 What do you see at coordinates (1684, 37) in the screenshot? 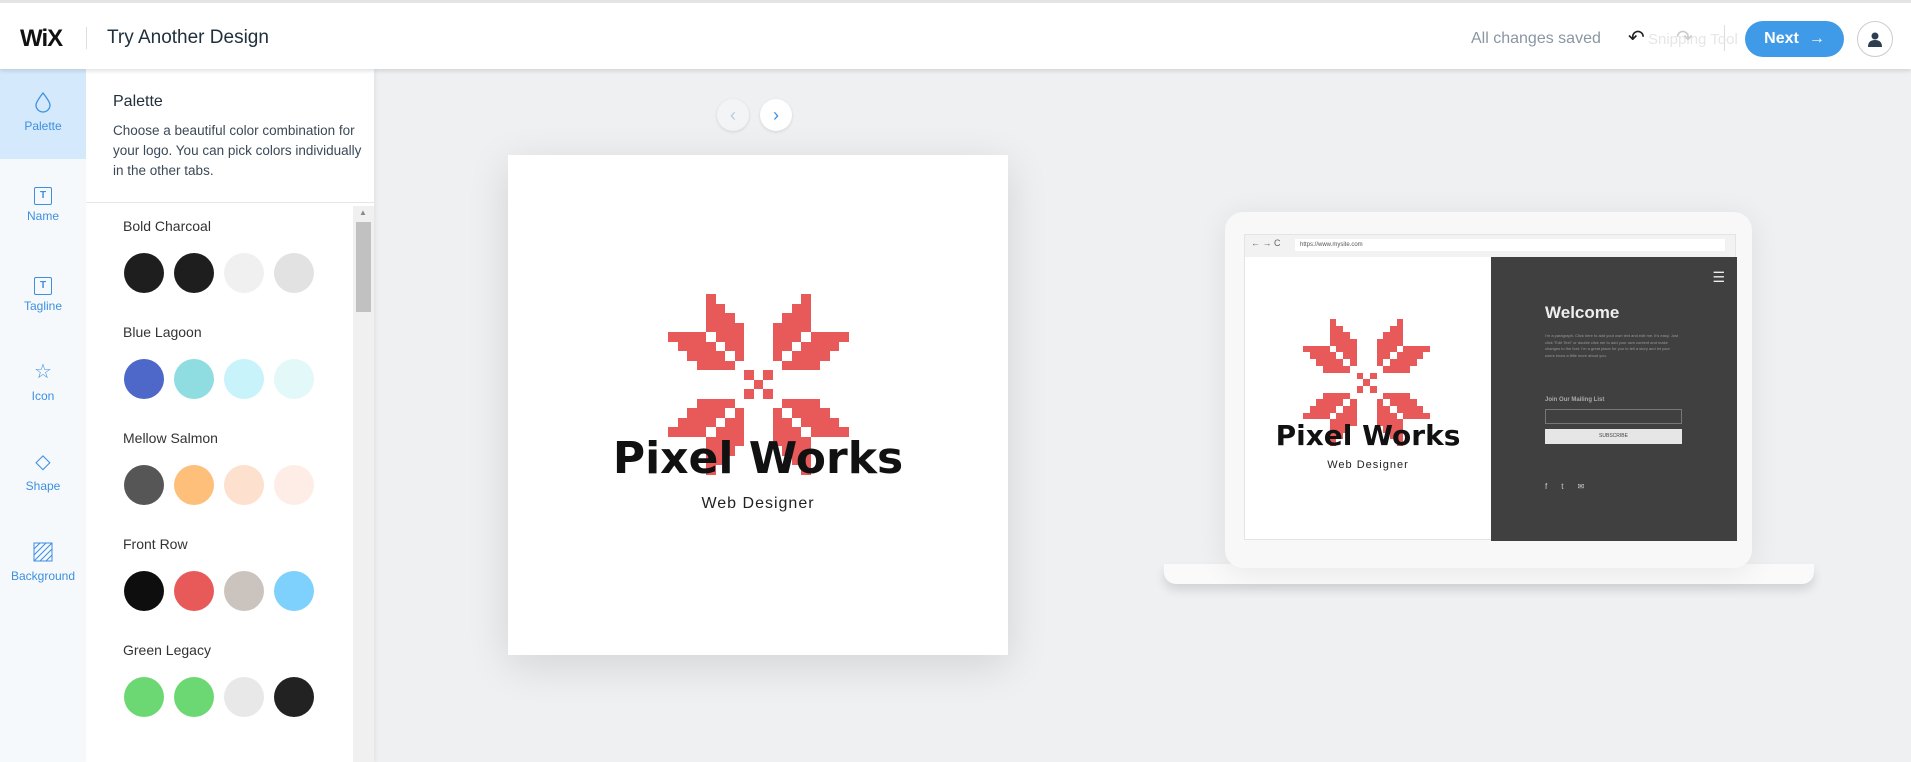
I see `redo-icon: ↷` at bounding box center [1684, 37].